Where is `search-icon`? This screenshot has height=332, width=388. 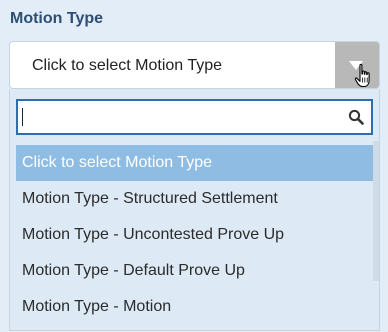
search-icon is located at coordinates (356, 117).